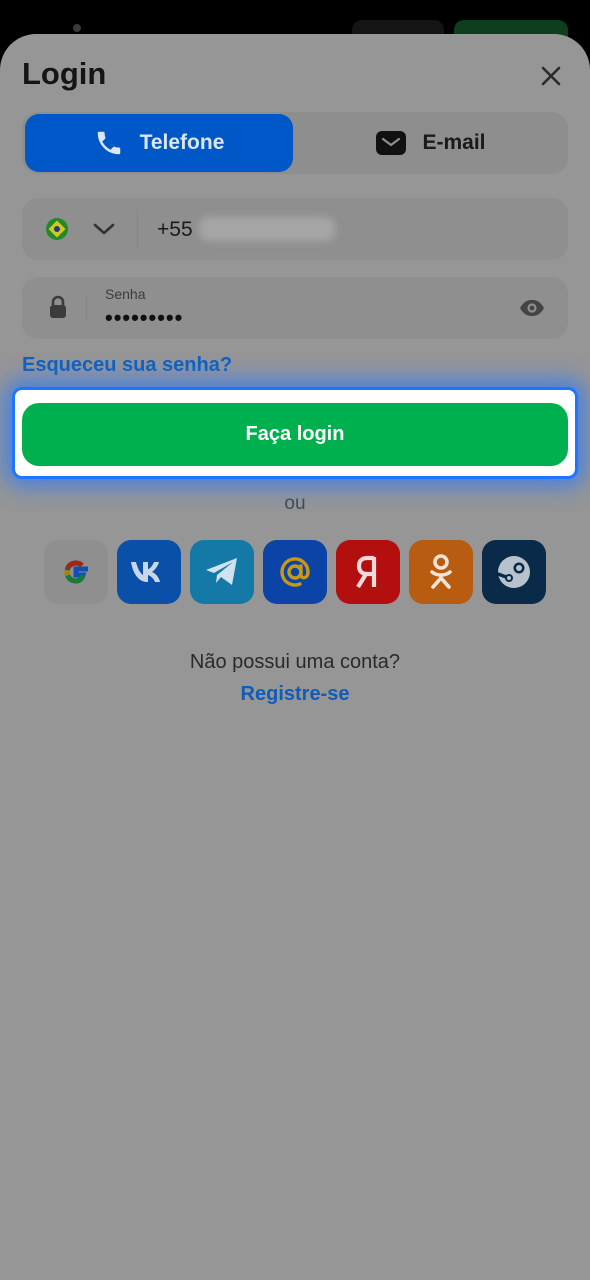 The height and width of the screenshot is (1280, 590). What do you see at coordinates (295, 143) in the screenshot?
I see `login-method-tabs: Telefone E-mail` at bounding box center [295, 143].